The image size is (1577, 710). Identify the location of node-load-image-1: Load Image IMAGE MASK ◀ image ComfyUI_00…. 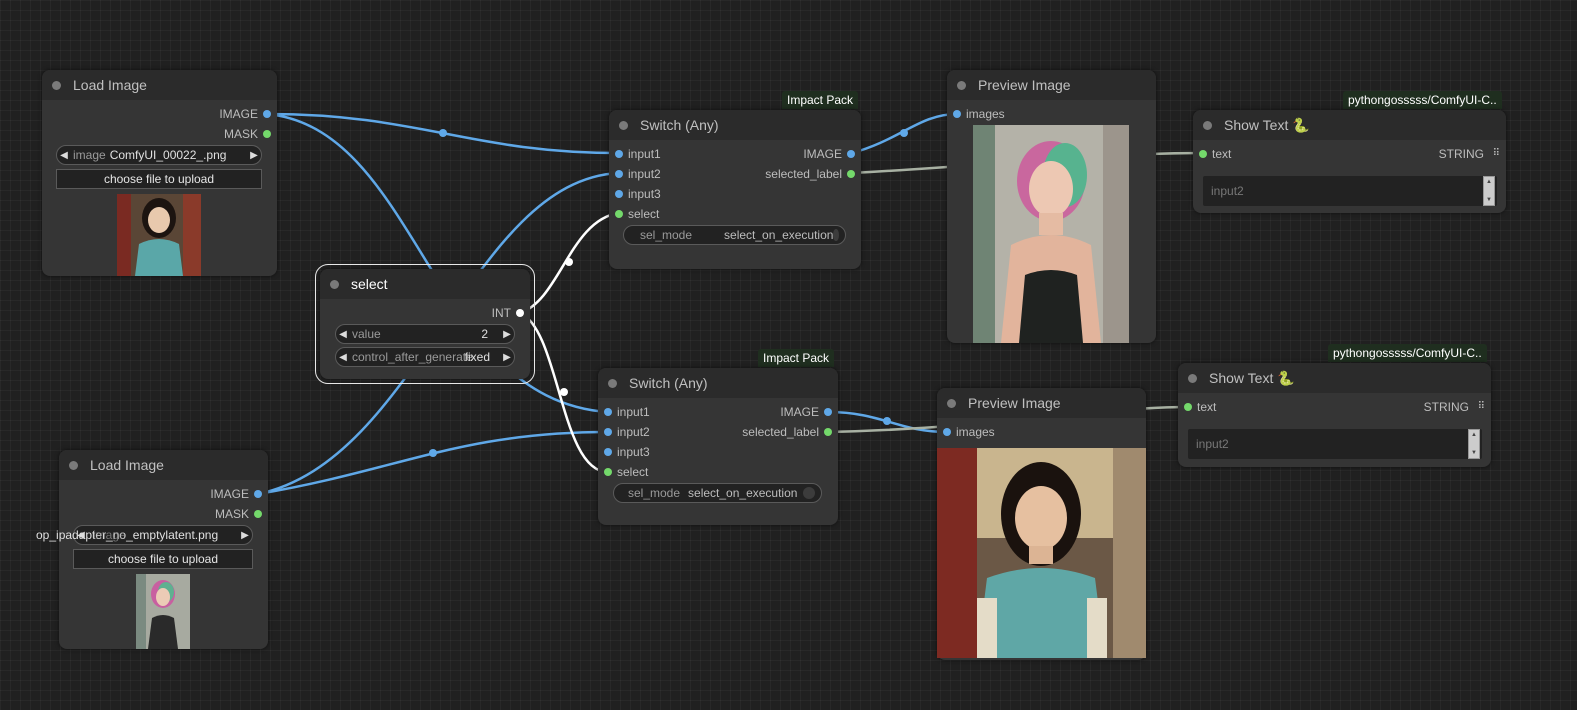
(159, 173).